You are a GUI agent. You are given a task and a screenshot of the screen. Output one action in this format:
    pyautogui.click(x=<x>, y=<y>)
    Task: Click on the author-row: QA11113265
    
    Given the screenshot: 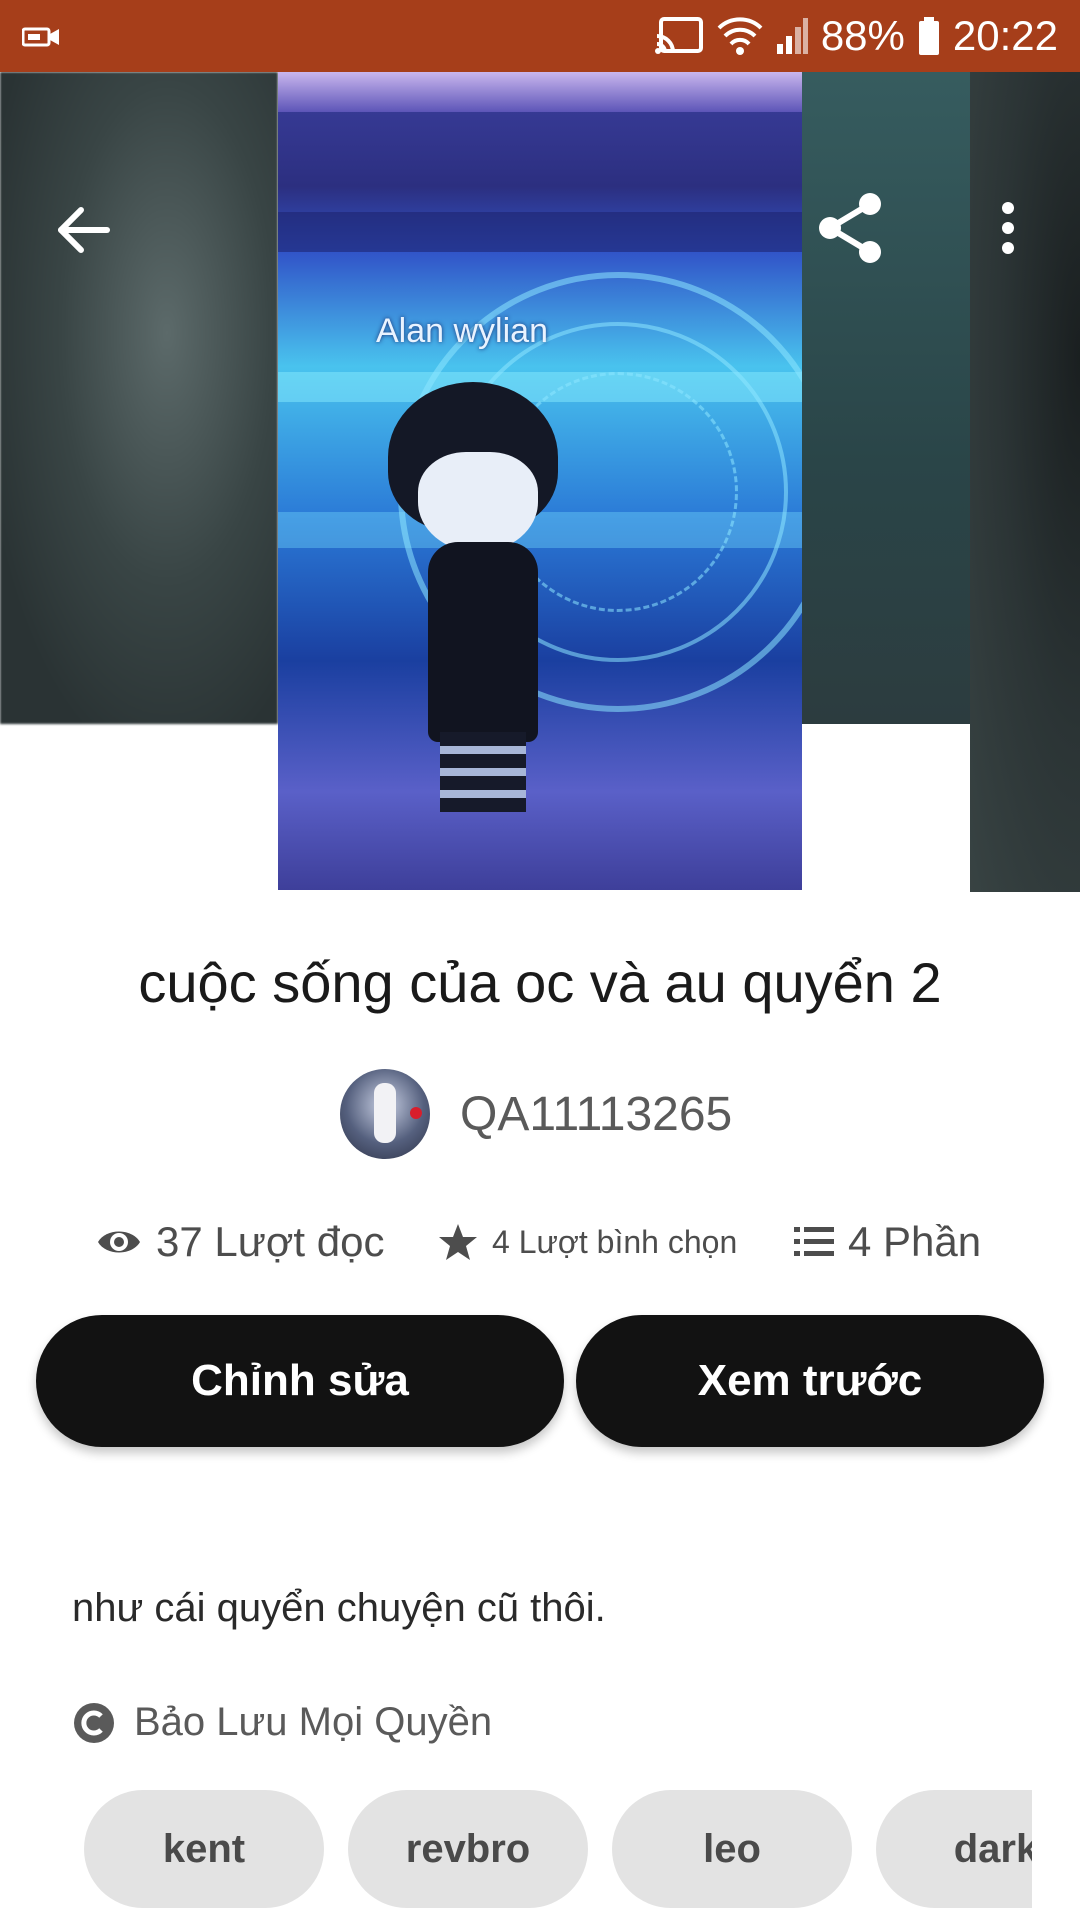 What is the action you would take?
    pyautogui.click(x=536, y=1114)
    